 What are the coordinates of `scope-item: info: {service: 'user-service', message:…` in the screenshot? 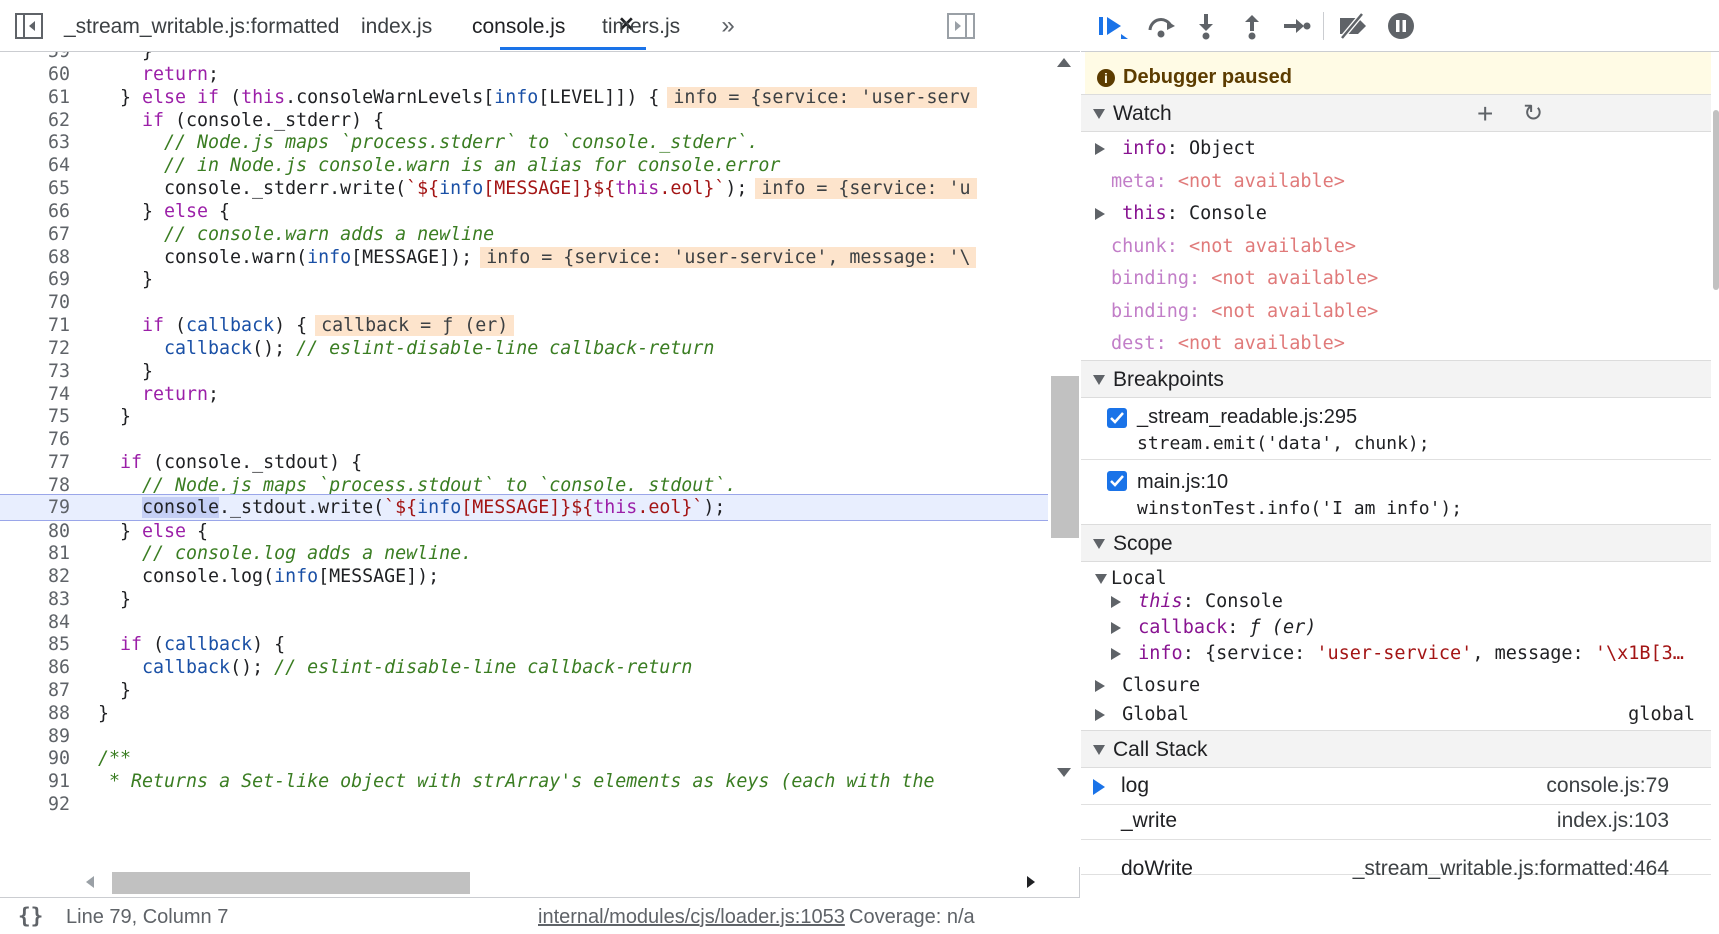 It's located at (1396, 654).